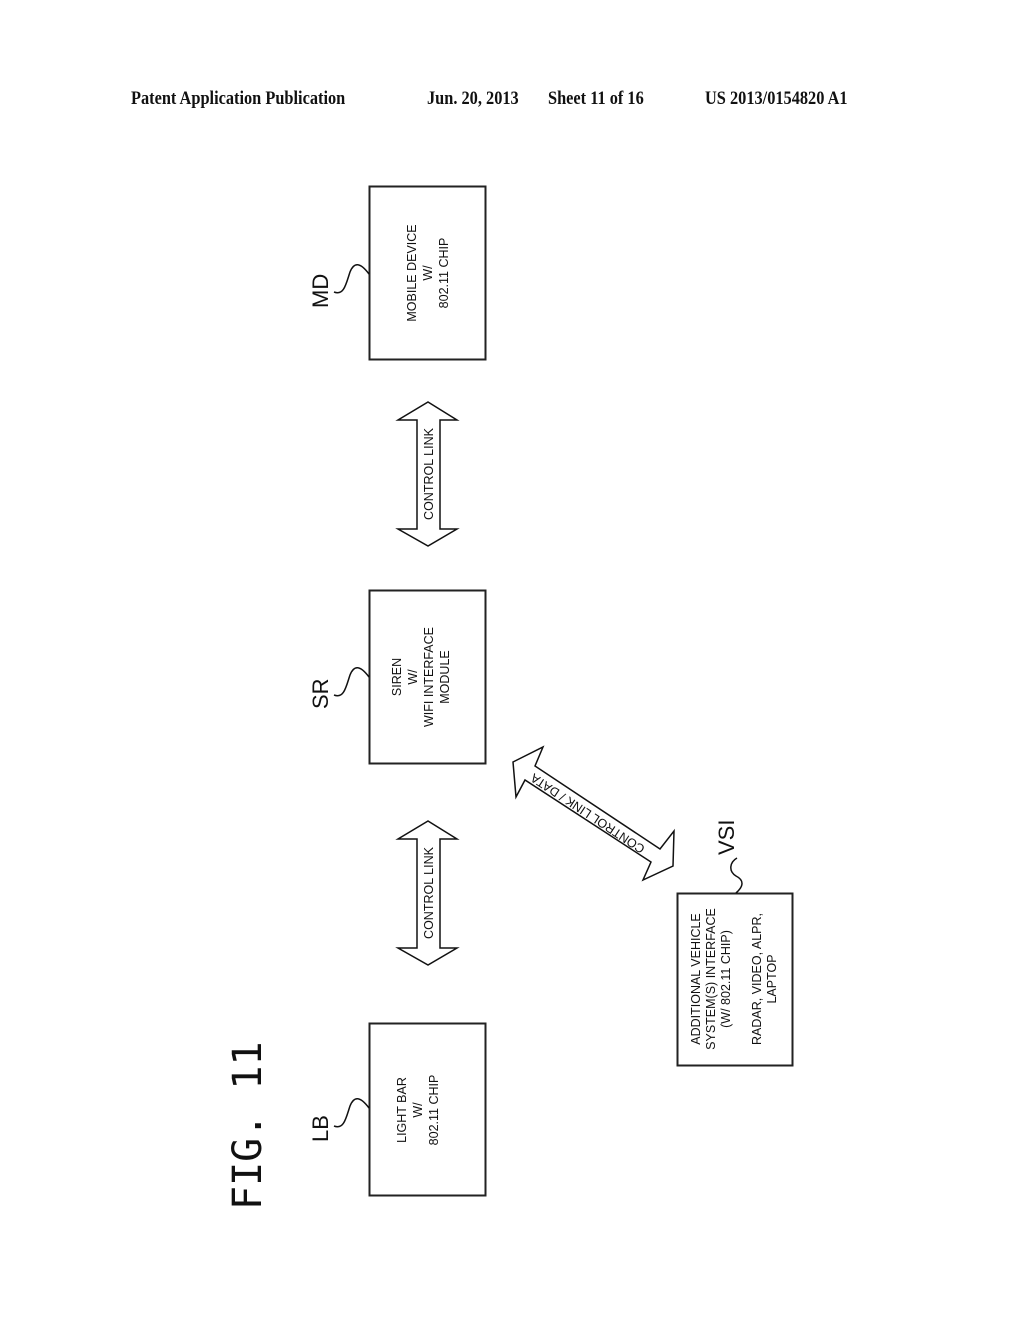 This screenshot has height=1320, width=1024. I want to click on block-lb-line-2: W/, so click(418, 1110).